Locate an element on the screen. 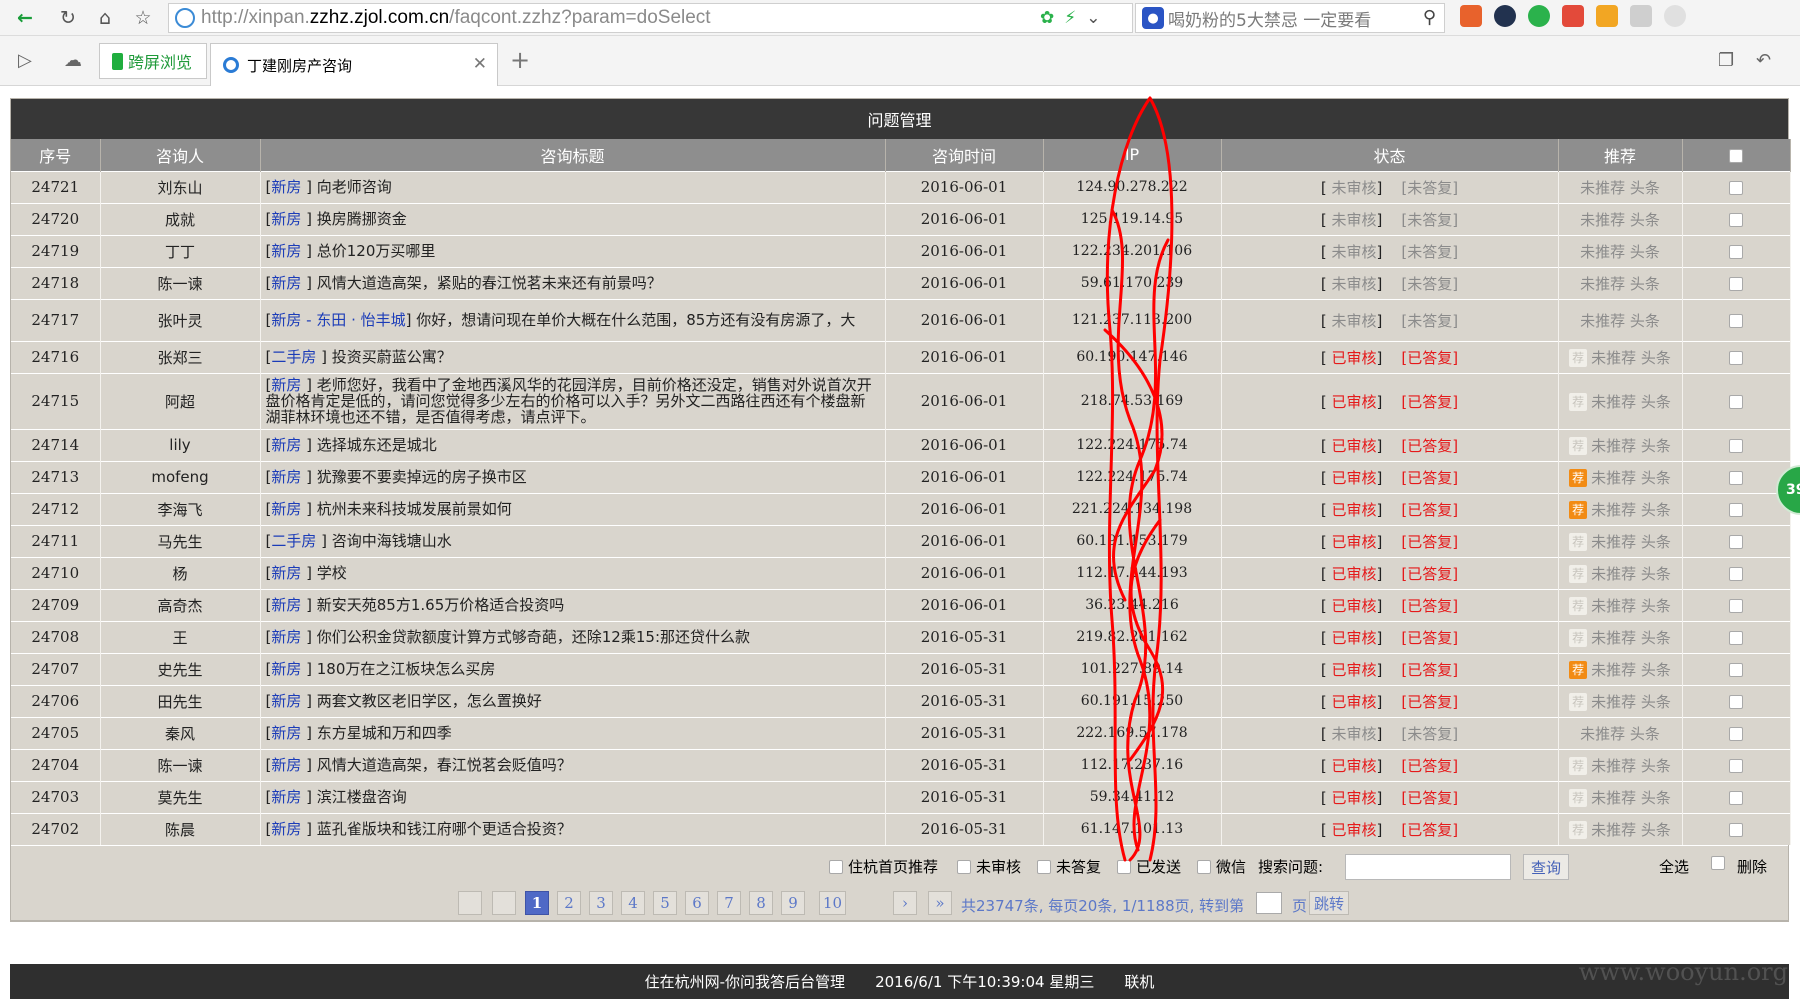 The width and height of the screenshot is (1800, 999). cell-title: [新房 ] 风情大道造高架，紧贴的春江悦茗未来还有前景吗？ is located at coordinates (573, 282).